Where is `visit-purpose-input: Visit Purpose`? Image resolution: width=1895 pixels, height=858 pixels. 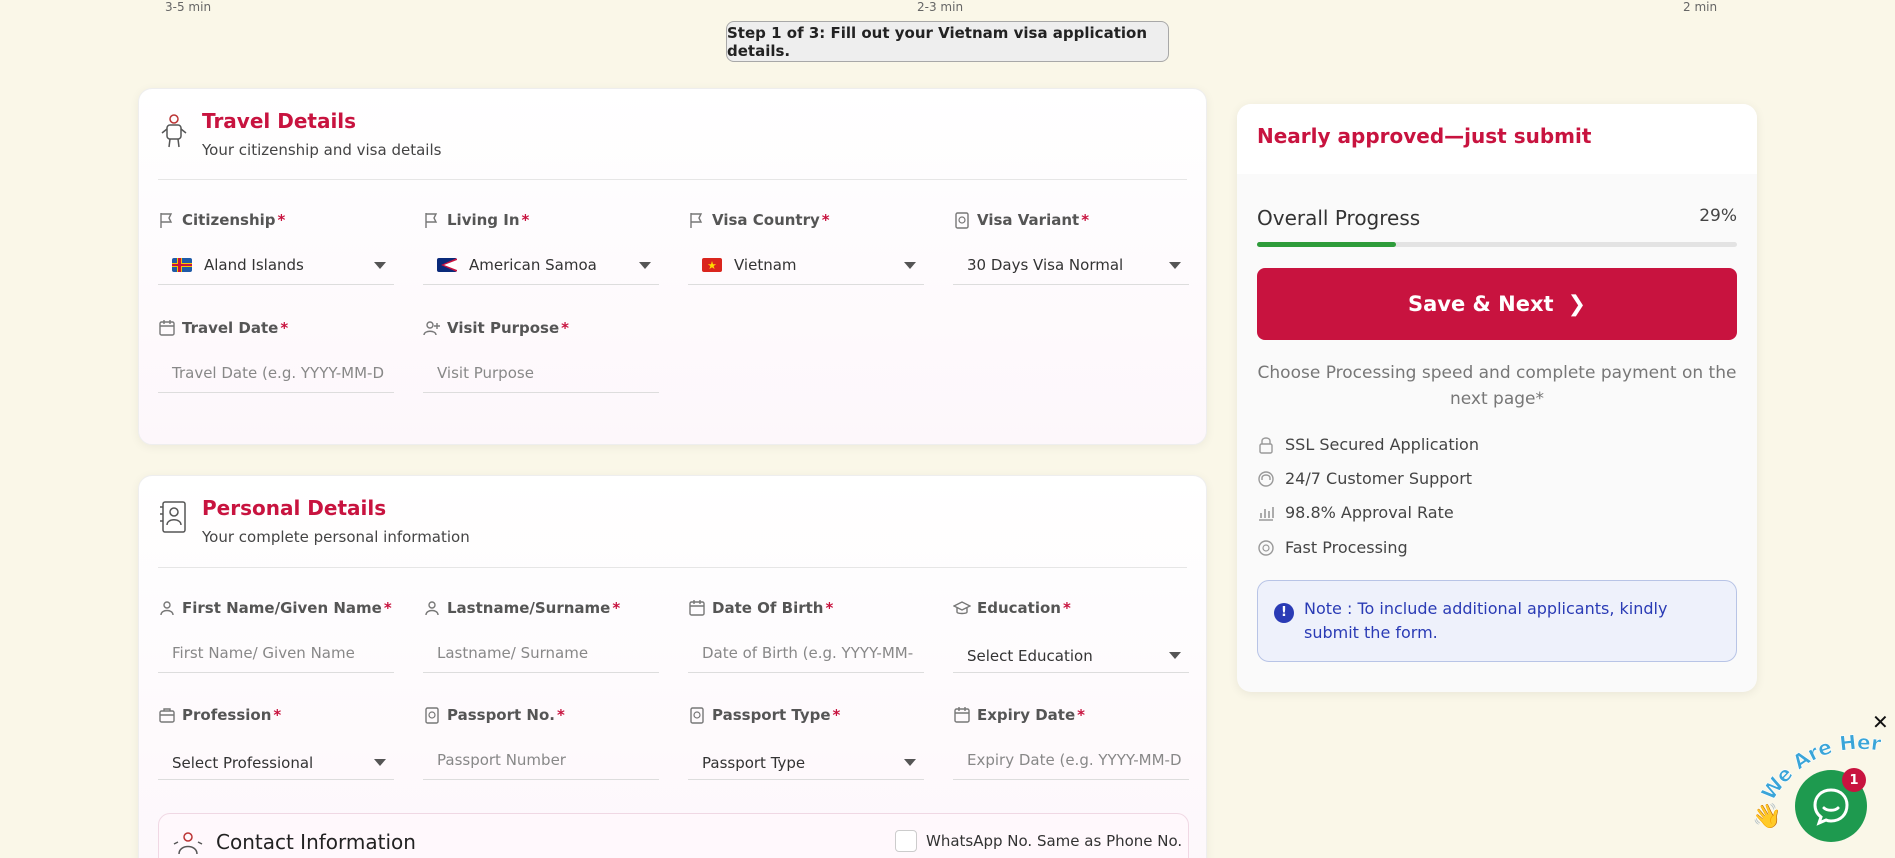 visit-purpose-input: Visit Purpose is located at coordinates (541, 373).